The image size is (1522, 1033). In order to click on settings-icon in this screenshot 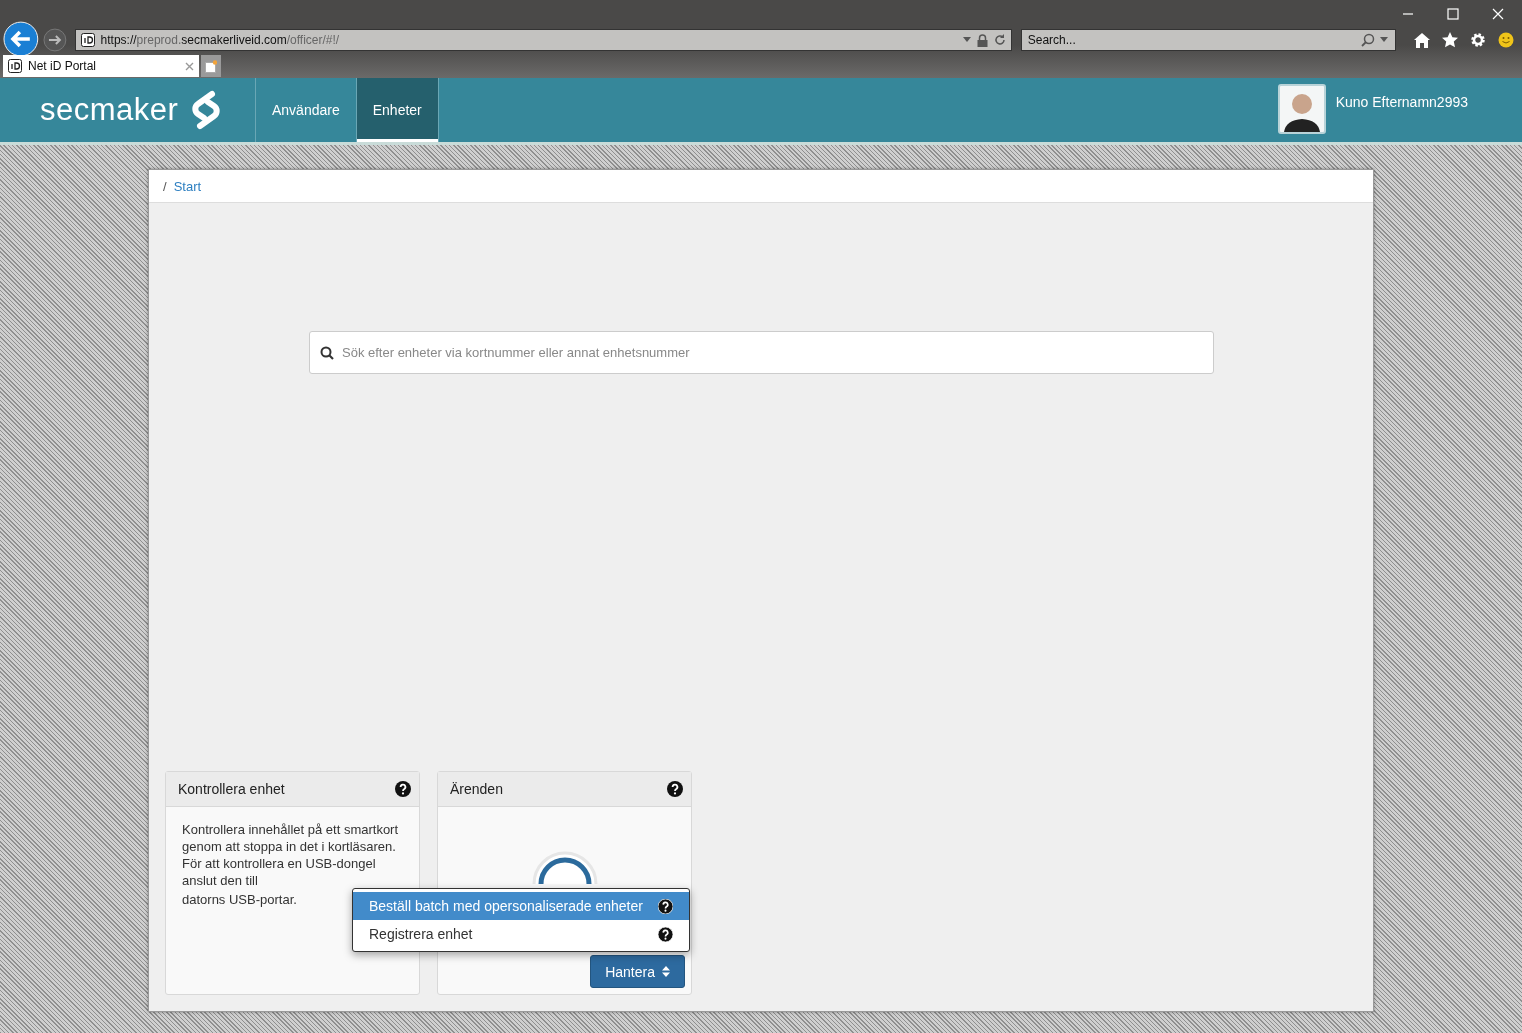, I will do `click(1478, 40)`.